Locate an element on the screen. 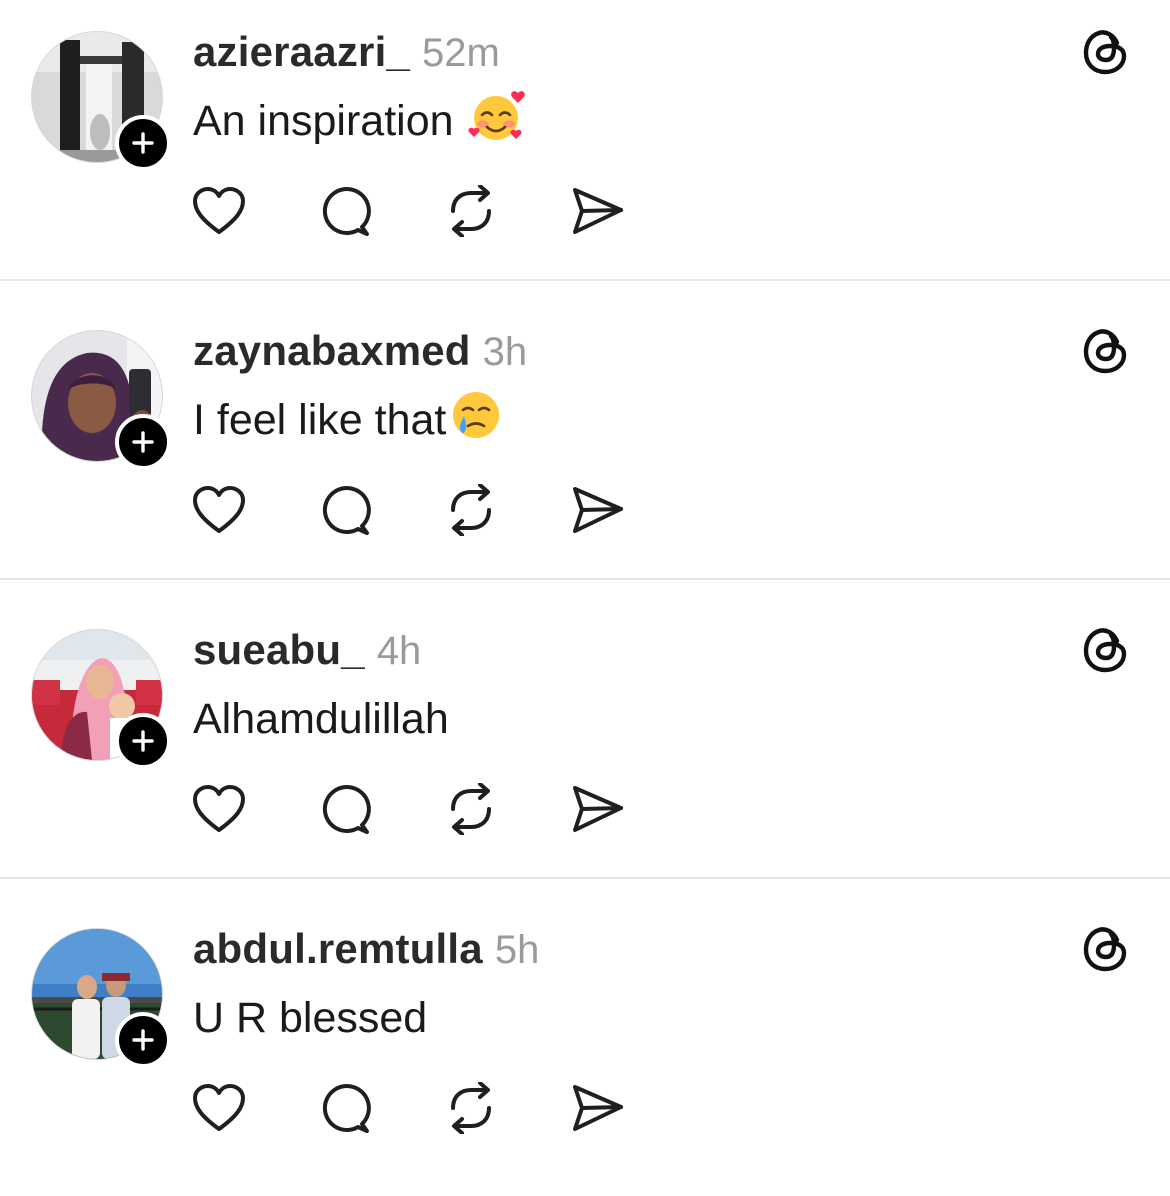 This screenshot has height=1196, width=1170. username: zaynabaxmed is located at coordinates (332, 351).